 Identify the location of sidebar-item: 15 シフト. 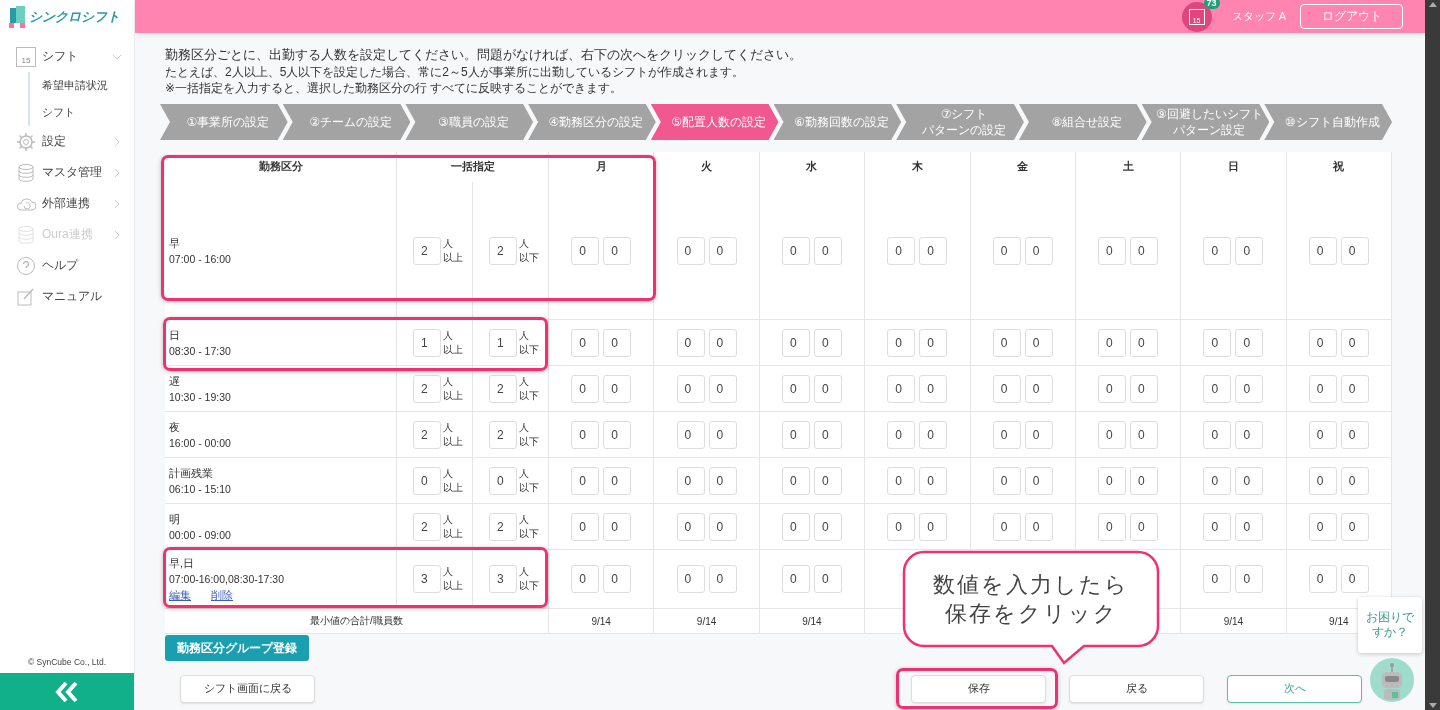
(67, 56).